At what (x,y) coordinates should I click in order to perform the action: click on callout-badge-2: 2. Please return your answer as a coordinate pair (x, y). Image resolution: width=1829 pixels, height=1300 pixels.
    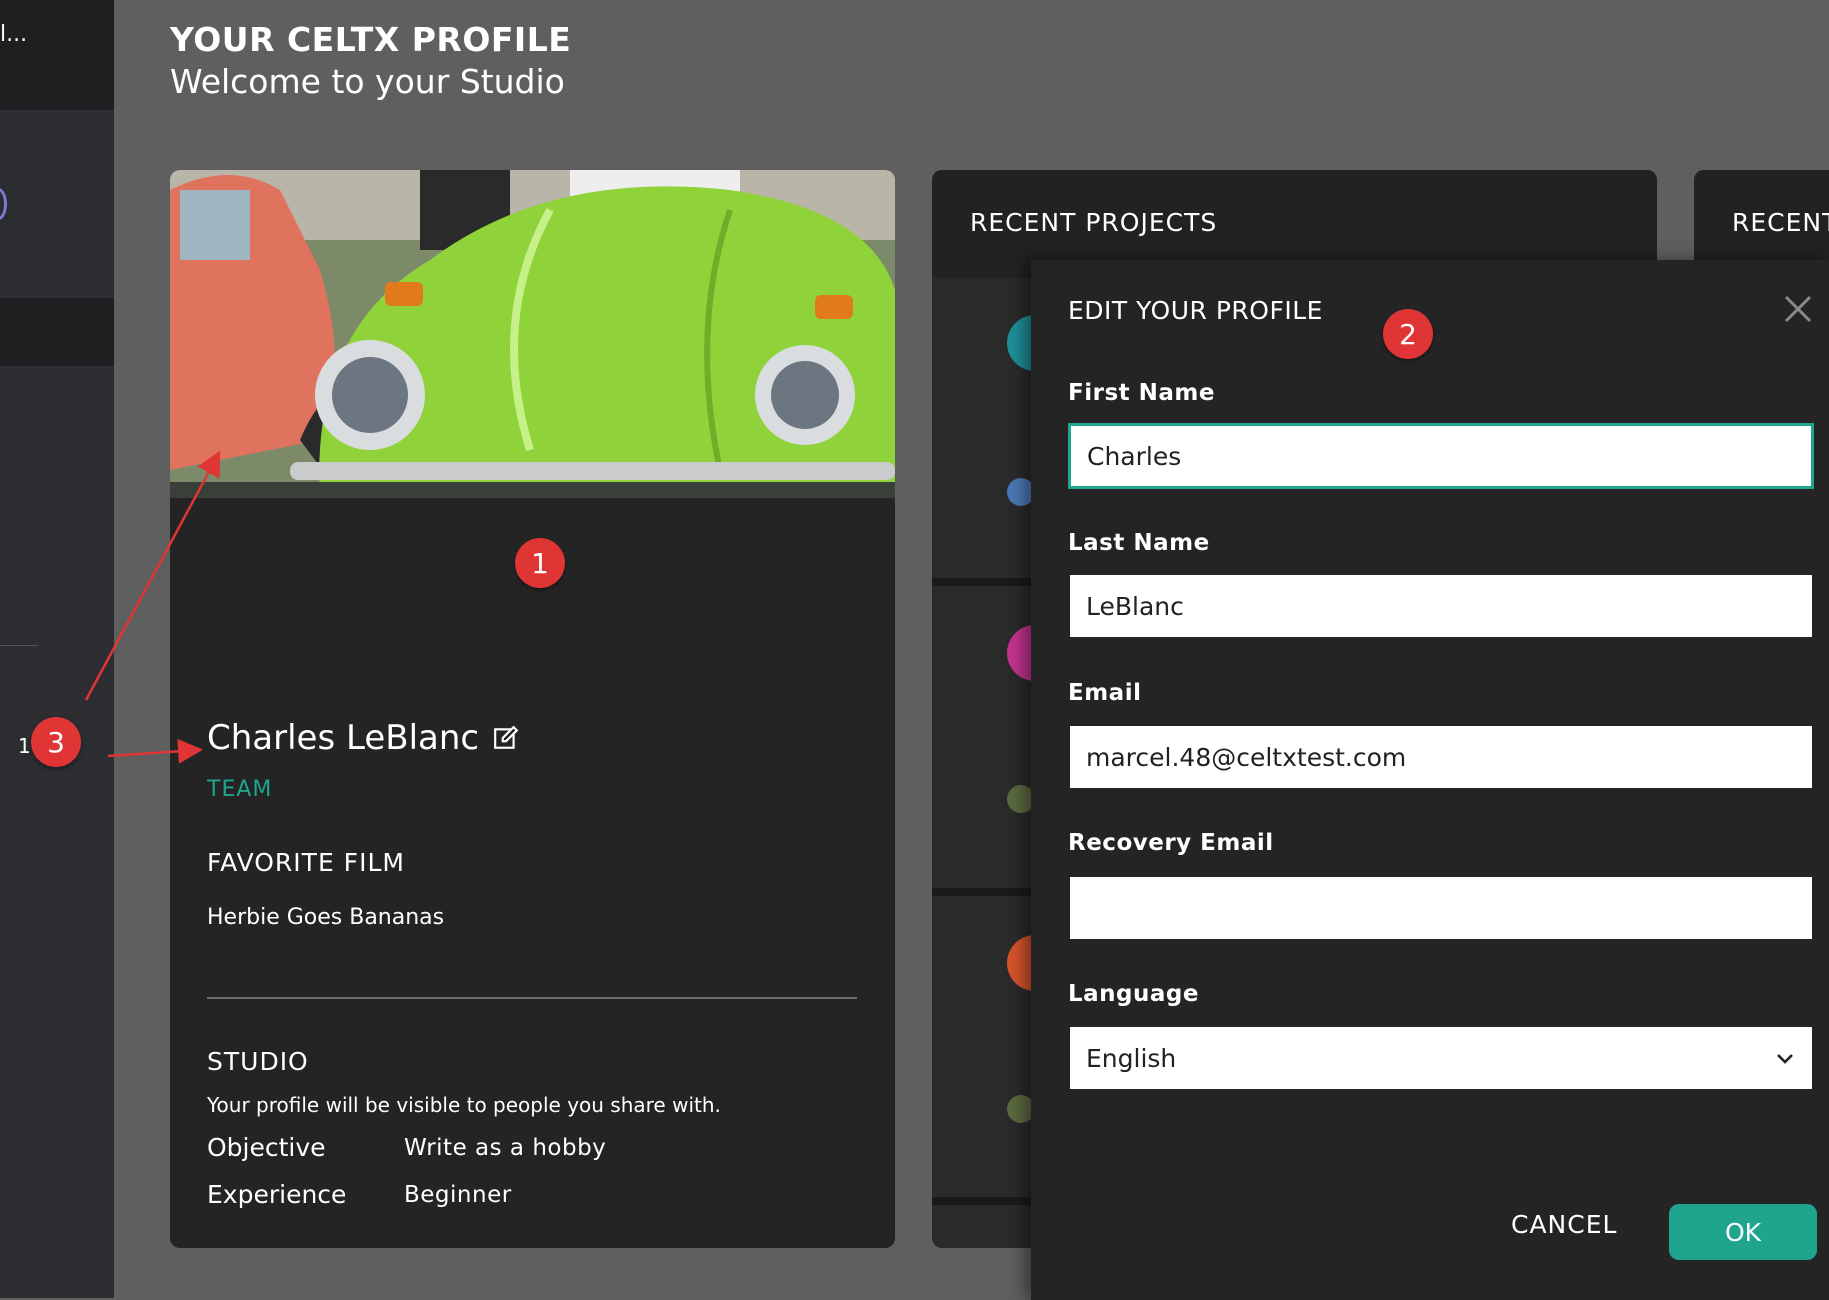
    Looking at the image, I should click on (1408, 334).